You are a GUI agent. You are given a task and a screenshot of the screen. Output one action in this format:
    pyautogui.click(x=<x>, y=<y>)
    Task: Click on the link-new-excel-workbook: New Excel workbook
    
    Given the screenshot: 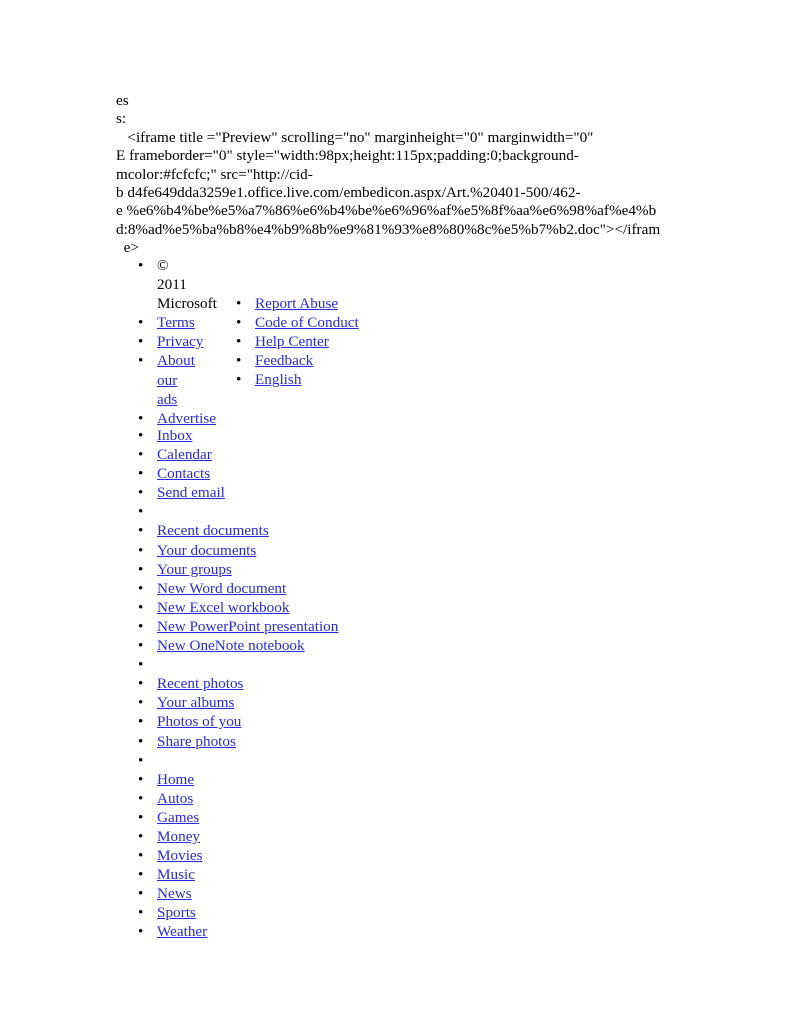 What is the action you would take?
    pyautogui.click(x=223, y=607)
    